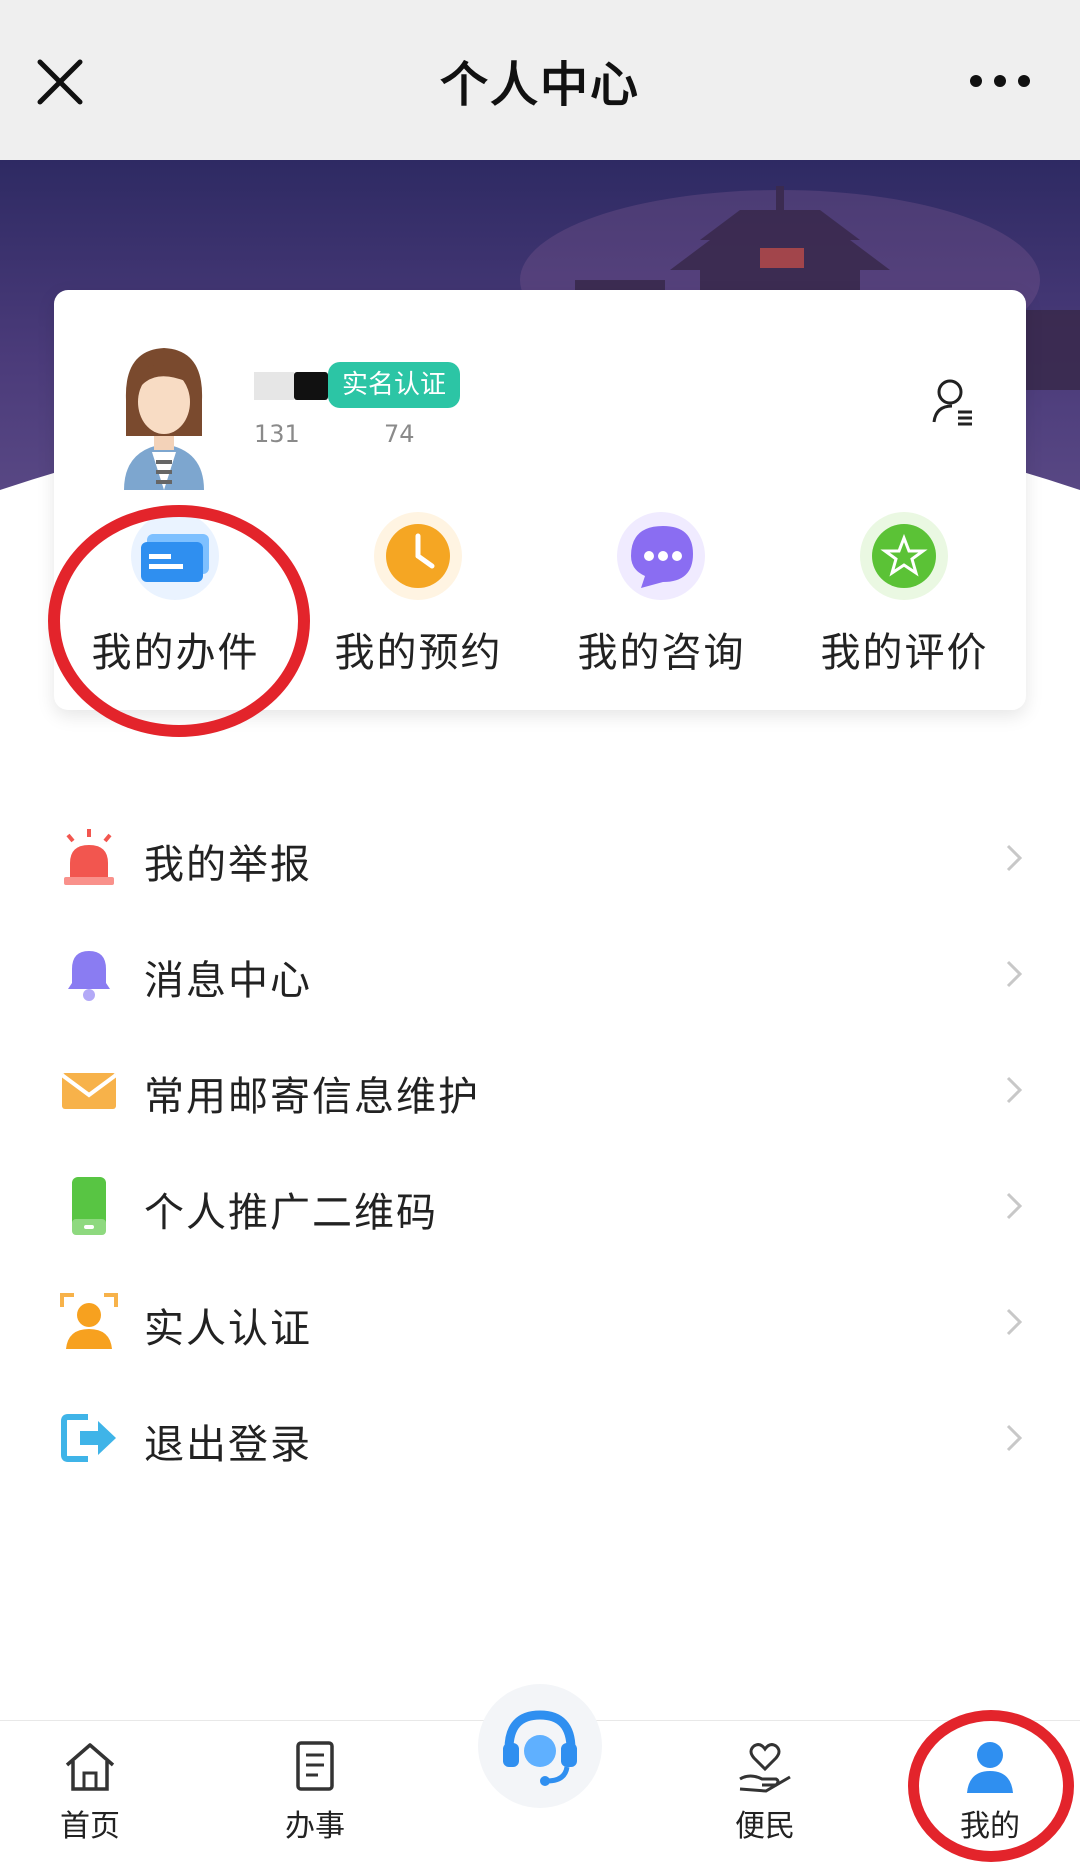 The height and width of the screenshot is (1864, 1080). What do you see at coordinates (89, 1090) in the screenshot?
I see `envelope-icon` at bounding box center [89, 1090].